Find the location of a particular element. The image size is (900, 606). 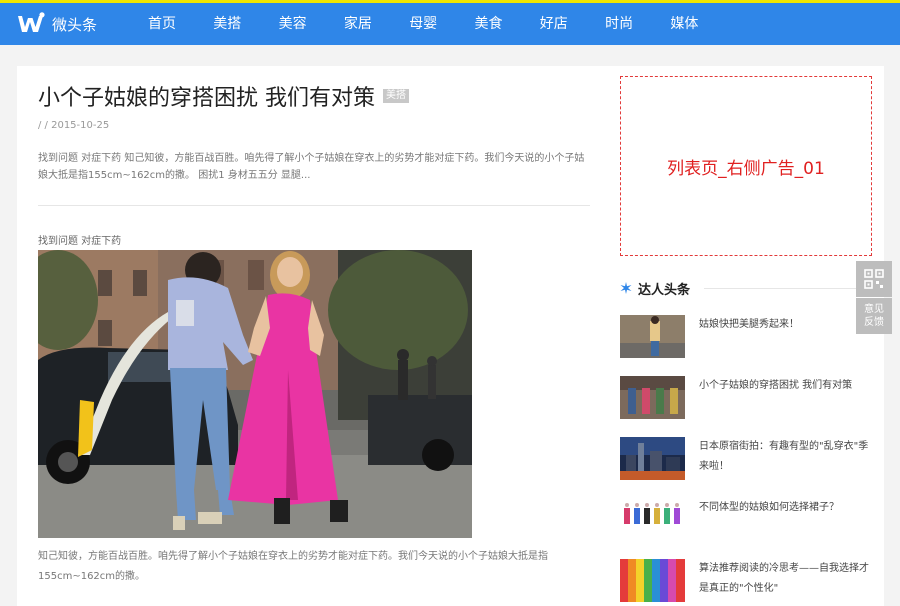

site-logo: 微头条 is located at coordinates (56, 24).